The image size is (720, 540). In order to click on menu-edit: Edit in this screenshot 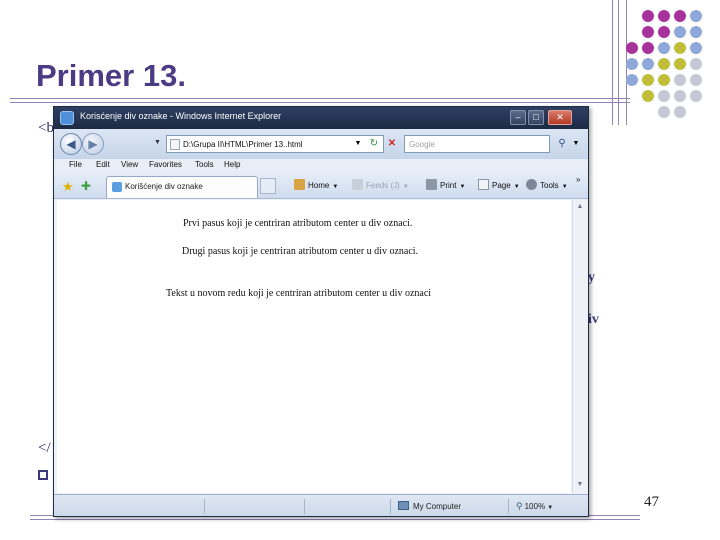, I will do `click(103, 164)`.